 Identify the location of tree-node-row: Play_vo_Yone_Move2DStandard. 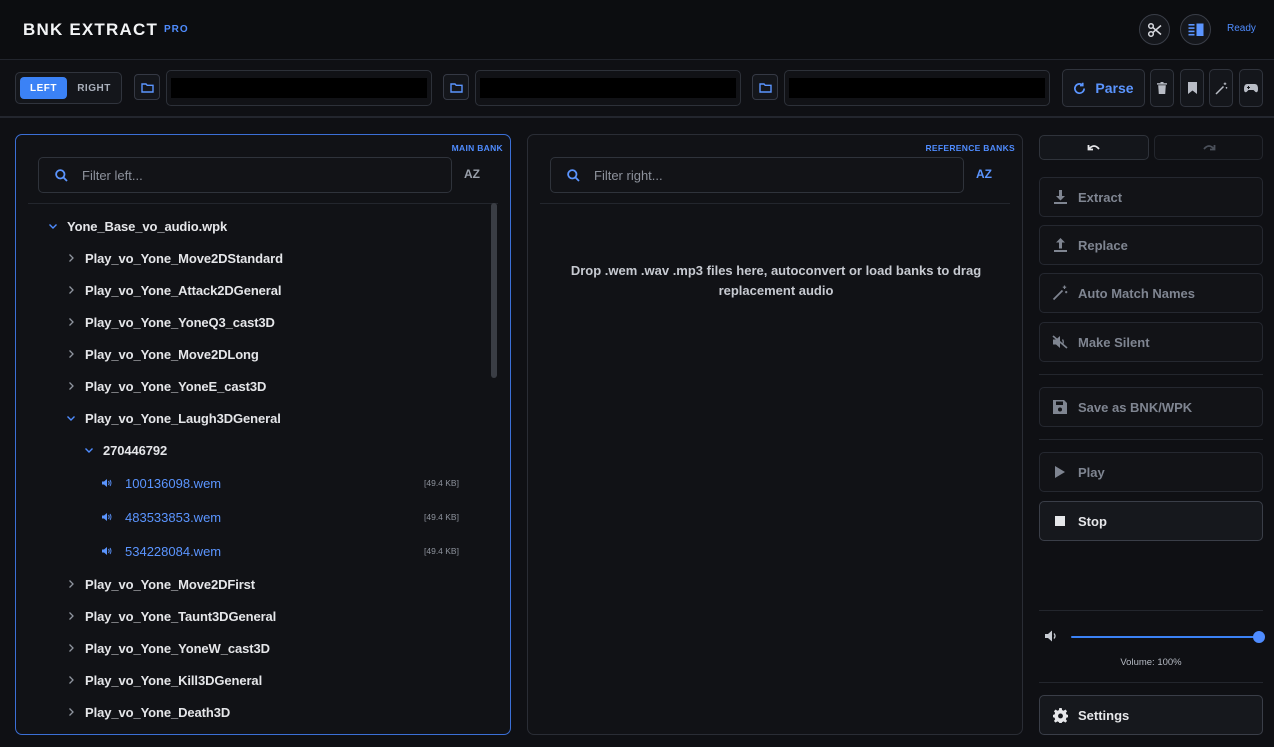
(255, 258).